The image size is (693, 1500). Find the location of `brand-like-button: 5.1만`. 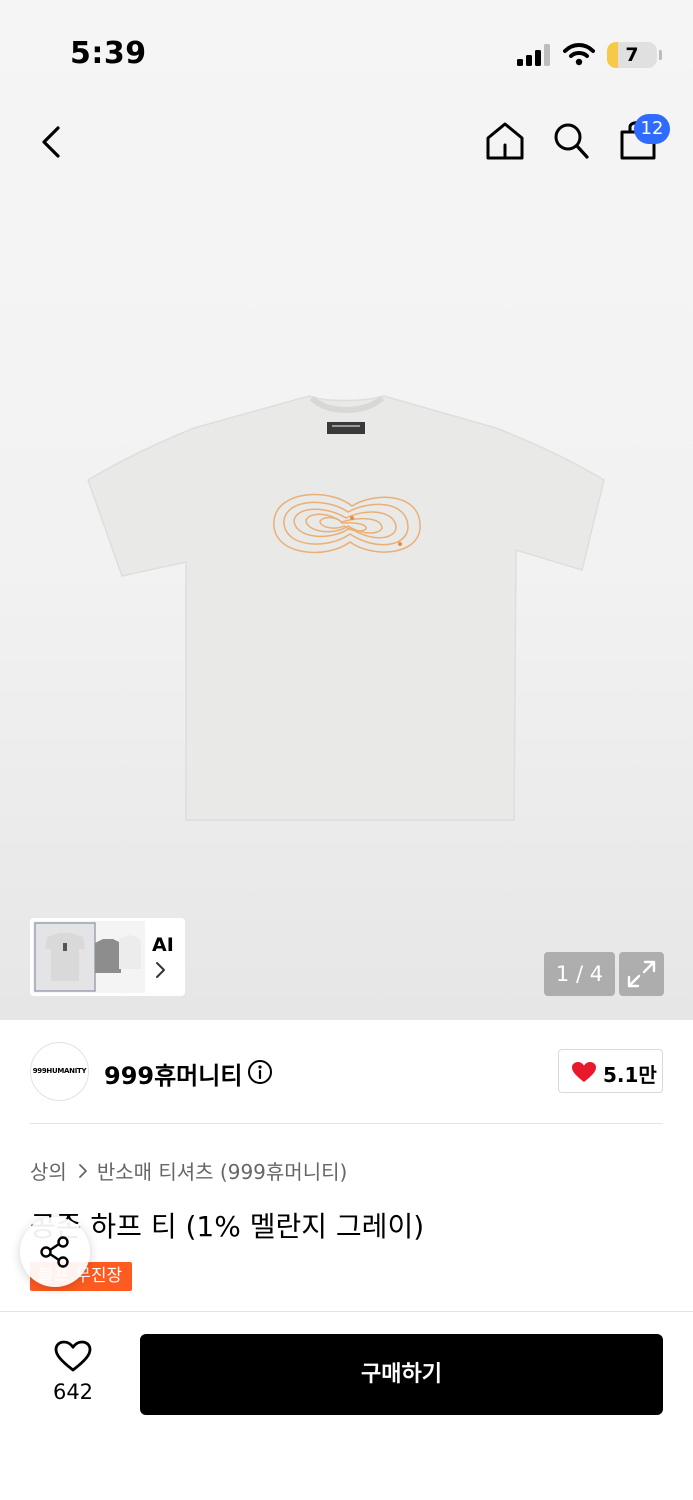

brand-like-button: 5.1만 is located at coordinates (610, 1071).